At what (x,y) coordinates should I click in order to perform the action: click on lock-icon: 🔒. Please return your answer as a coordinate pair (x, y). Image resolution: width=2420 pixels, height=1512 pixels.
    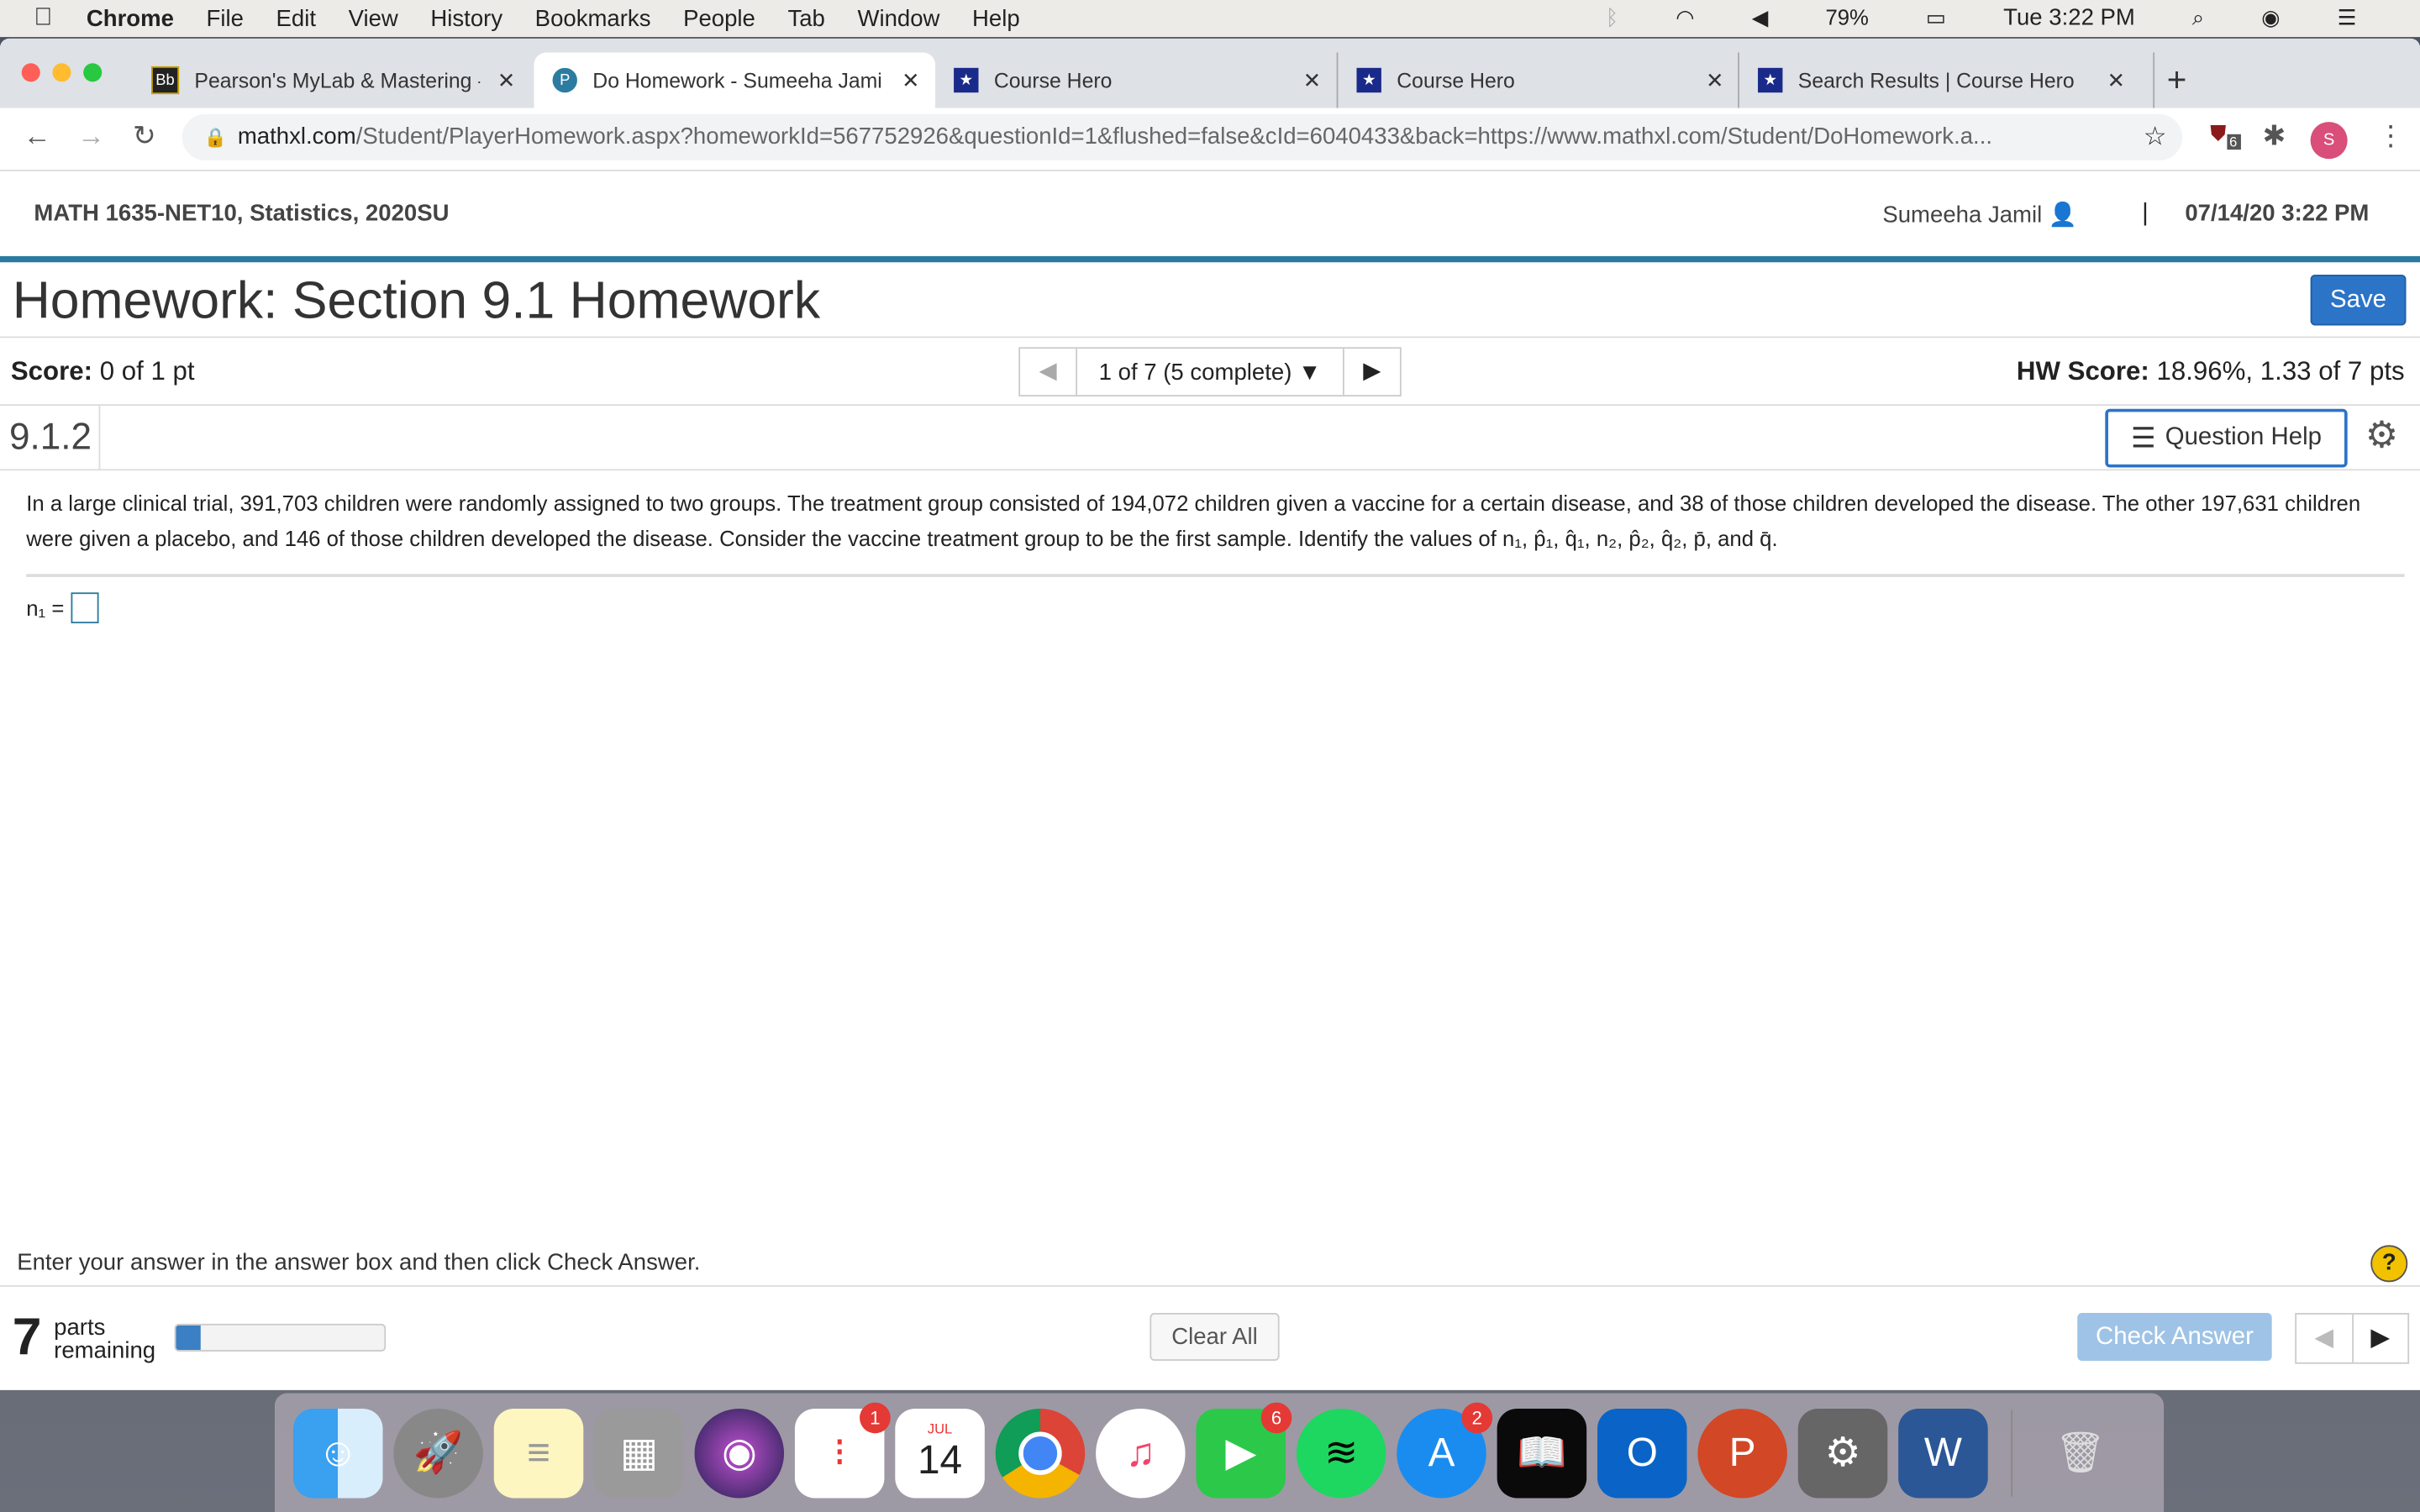
    Looking at the image, I should click on (215, 137).